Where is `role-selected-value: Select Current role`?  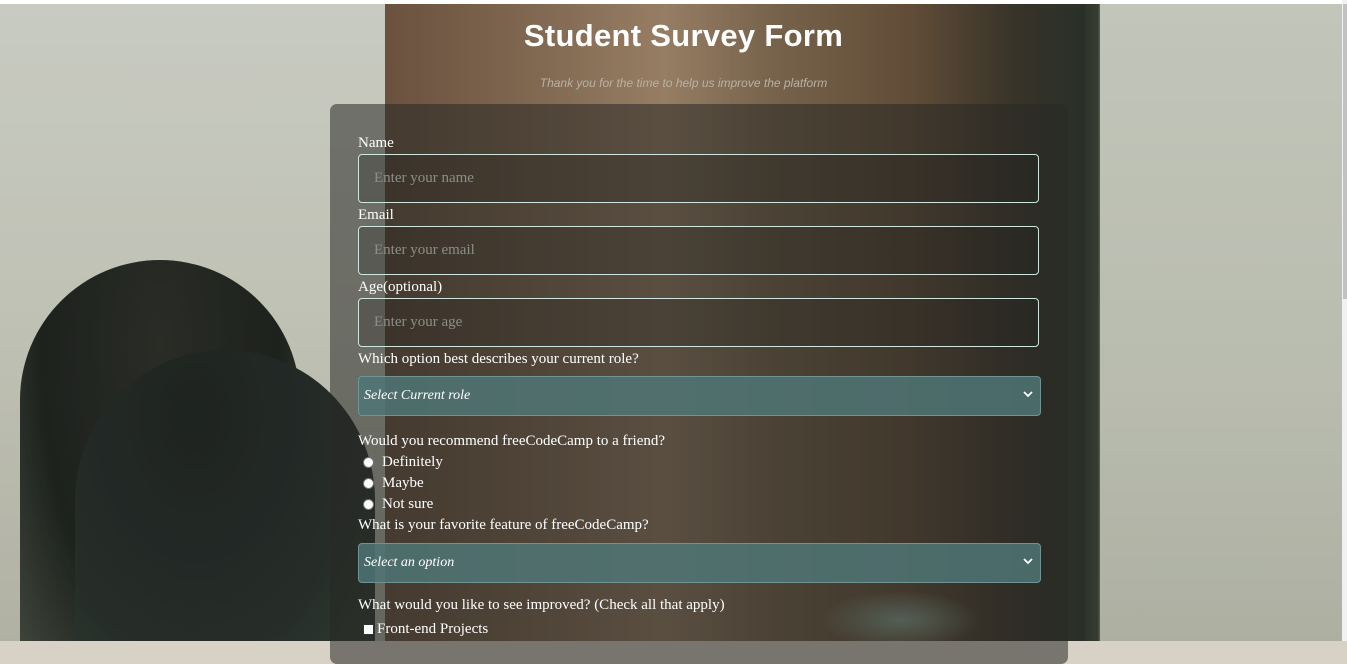 role-selected-value: Select Current role is located at coordinates (417, 395).